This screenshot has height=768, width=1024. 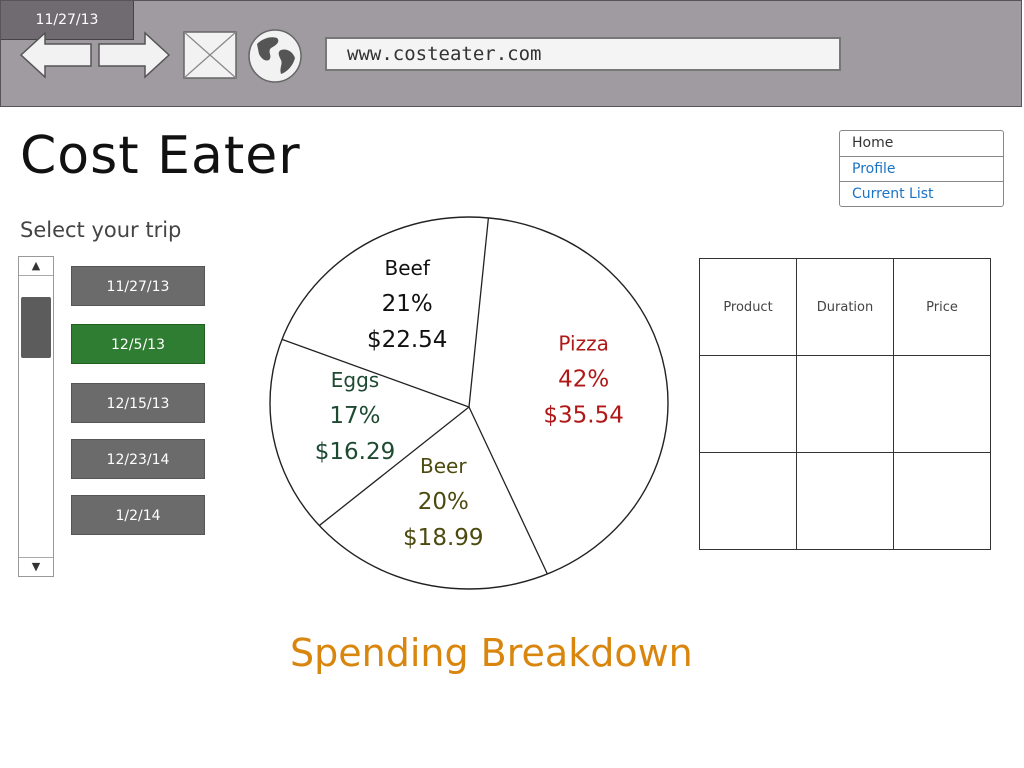 I want to click on product-table: Product Duration Price, so click(x=845, y=404).